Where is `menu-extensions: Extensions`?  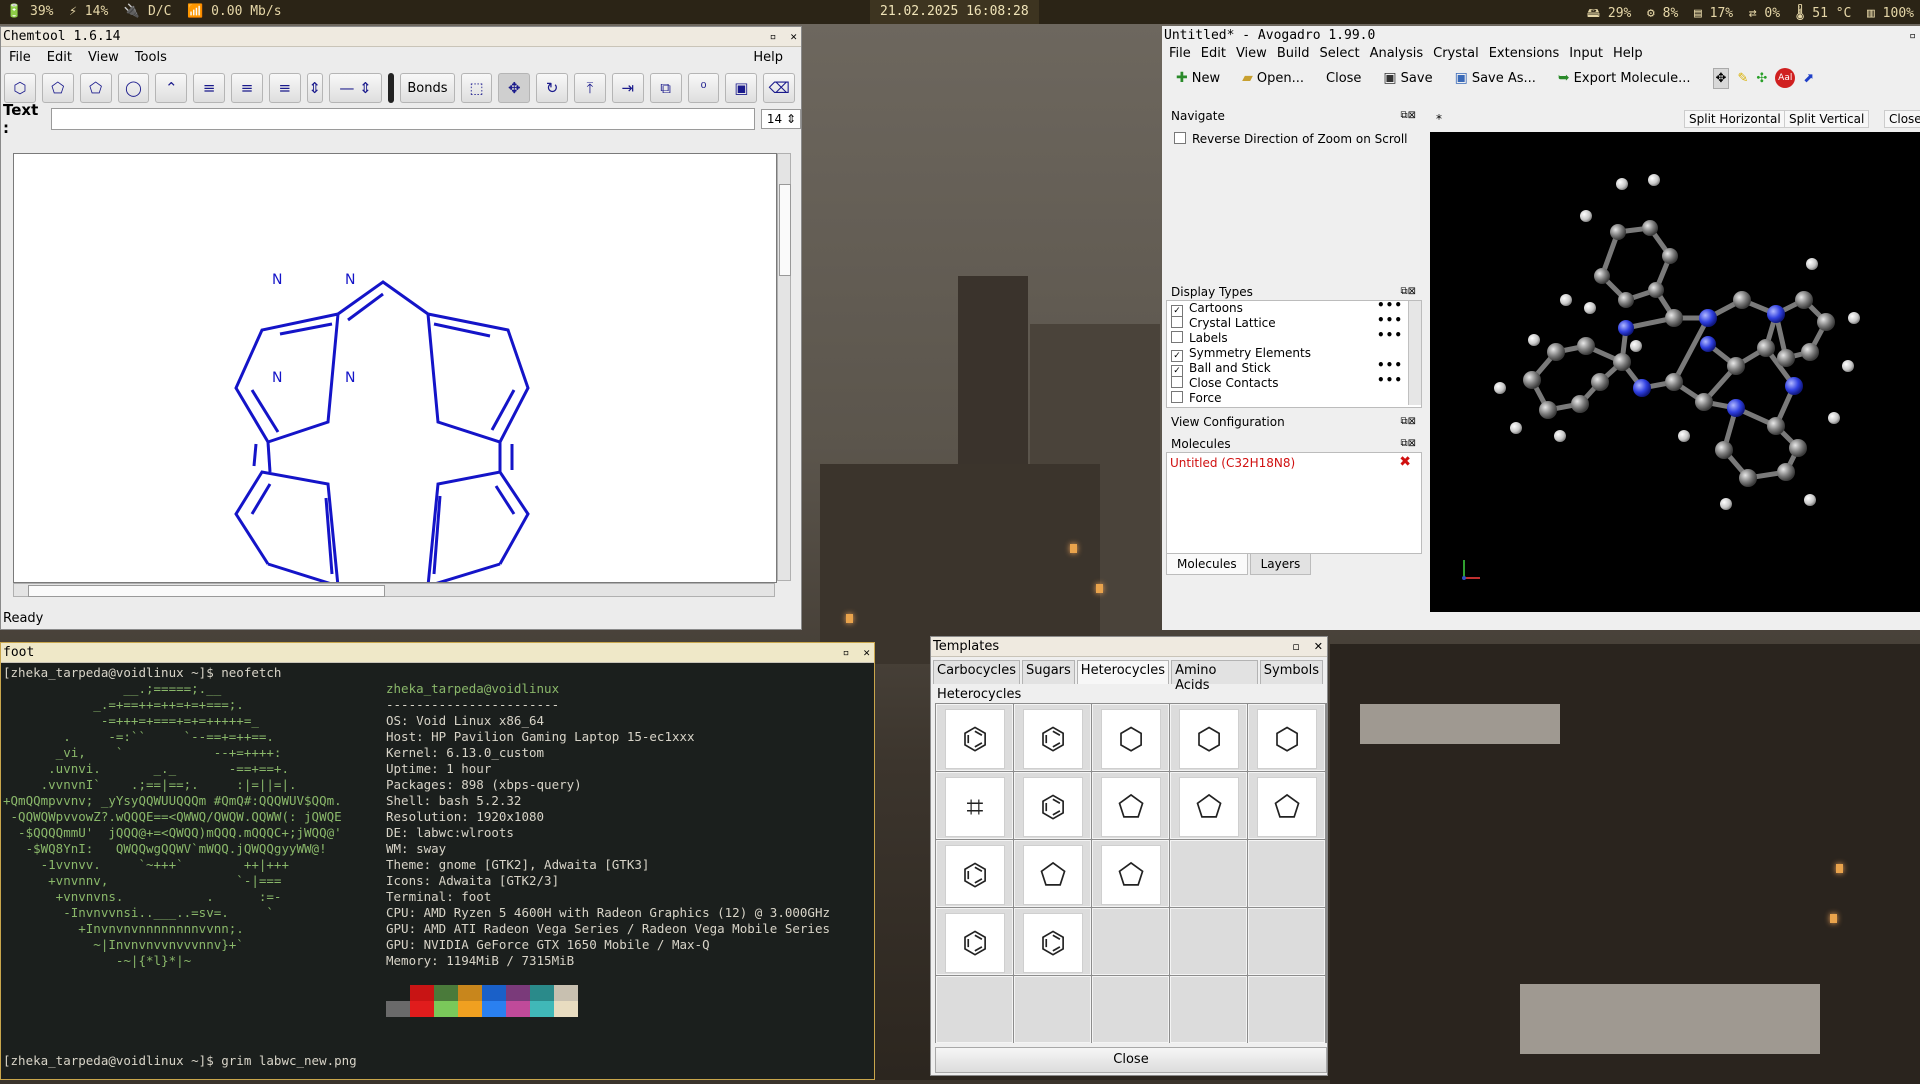
menu-extensions: Extensions is located at coordinates (1524, 53).